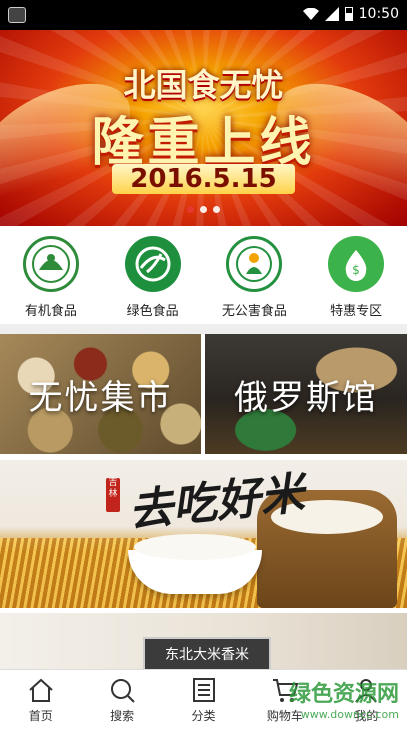 This screenshot has height=730, width=407. I want to click on category-green: 绿色食品, so click(153, 275).